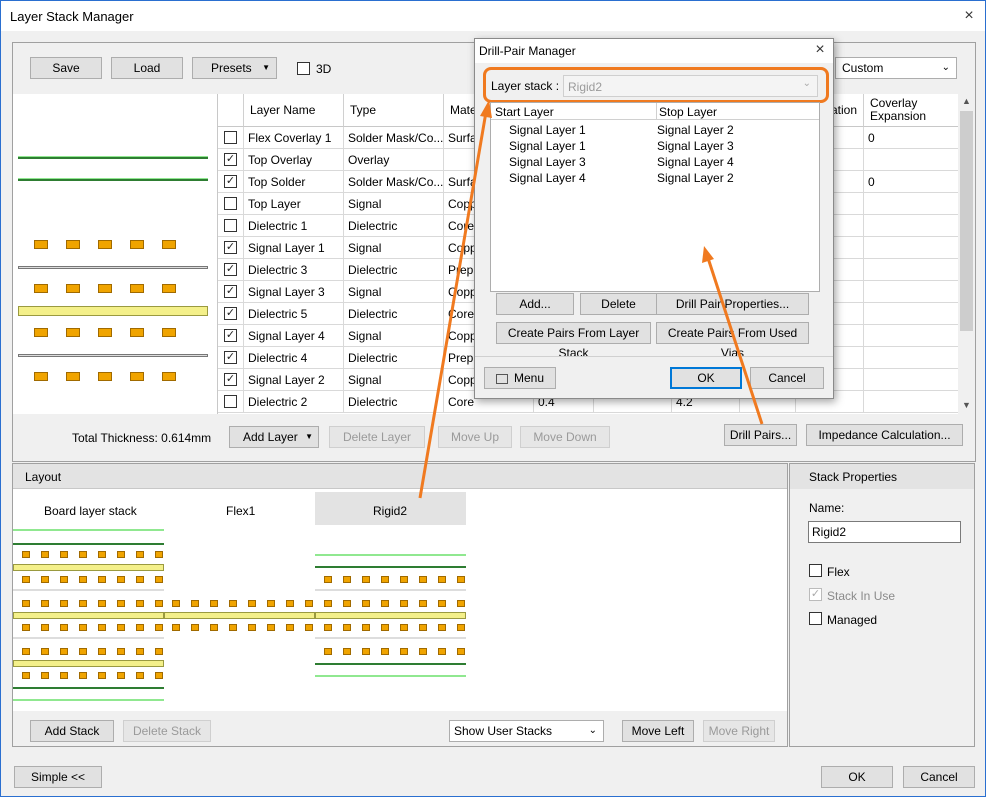  What do you see at coordinates (735, 341) in the screenshot?
I see `arrow-to-pair-list` at bounding box center [735, 341].